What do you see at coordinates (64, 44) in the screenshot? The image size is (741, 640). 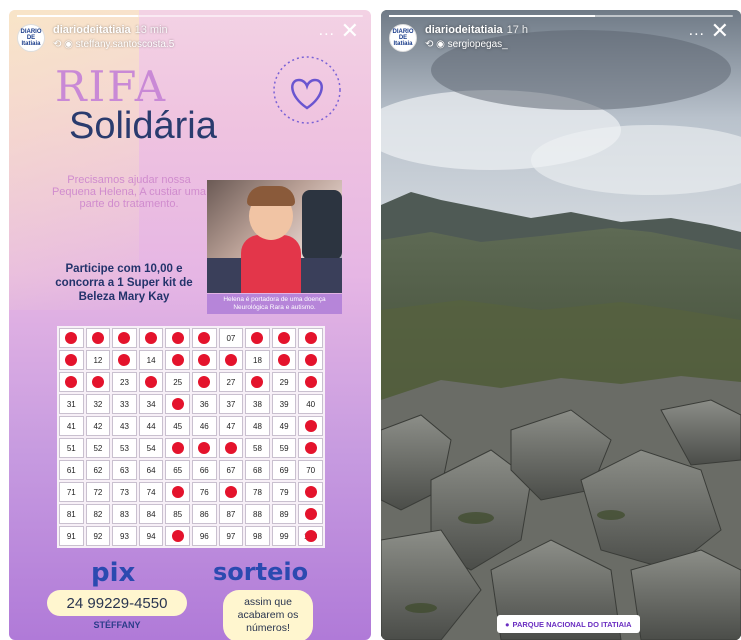 I see `repost-icon: ⟲ ◉` at bounding box center [64, 44].